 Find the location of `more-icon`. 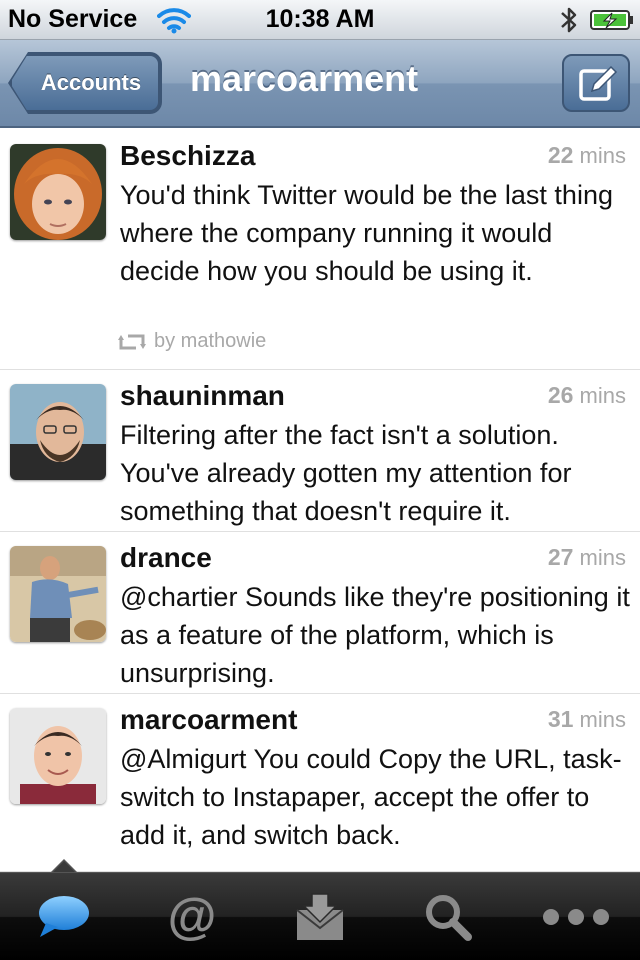

more-icon is located at coordinates (576, 917).